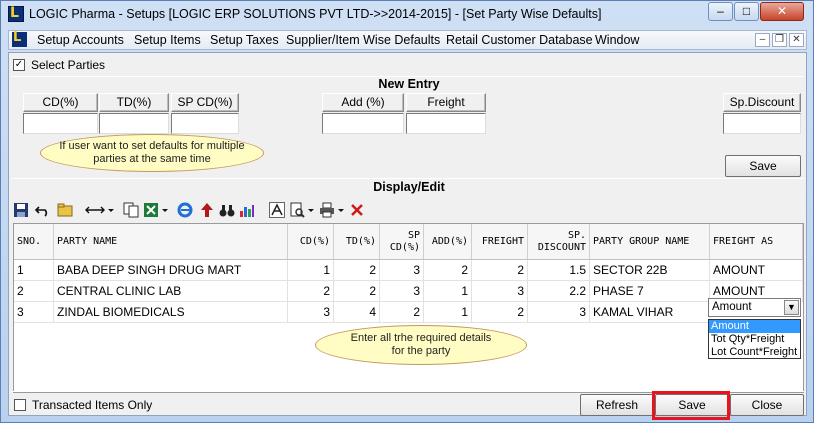 Image resolution: width=814 pixels, height=423 pixels. Describe the element at coordinates (185, 210) in the screenshot. I see `ie-icon` at that location.